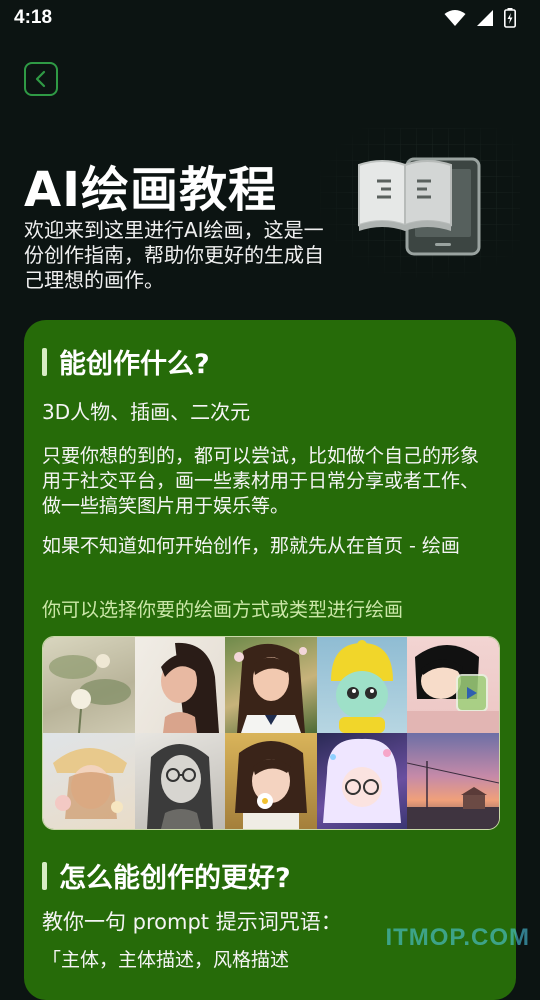 The image size is (540, 1000). Describe the element at coordinates (405, 195) in the screenshot. I see `book-icon` at that location.